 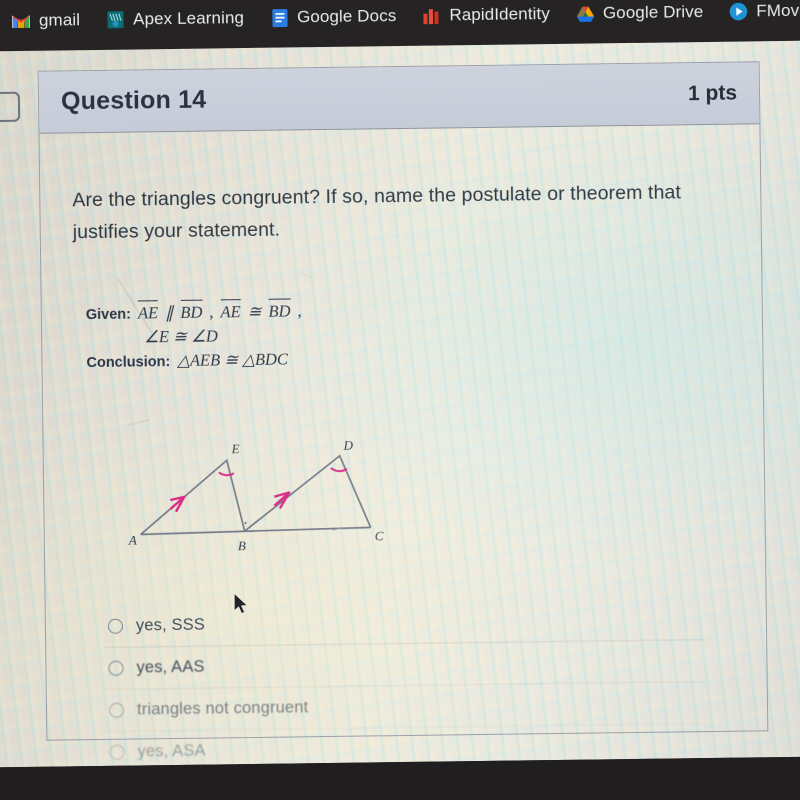 I want to click on given-line-1: Given: AE ∥ BD , AE ≅ BD ,, so click(x=194, y=312).